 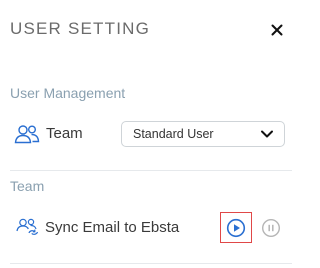 I want to click on role-select: Standard User, so click(x=203, y=134).